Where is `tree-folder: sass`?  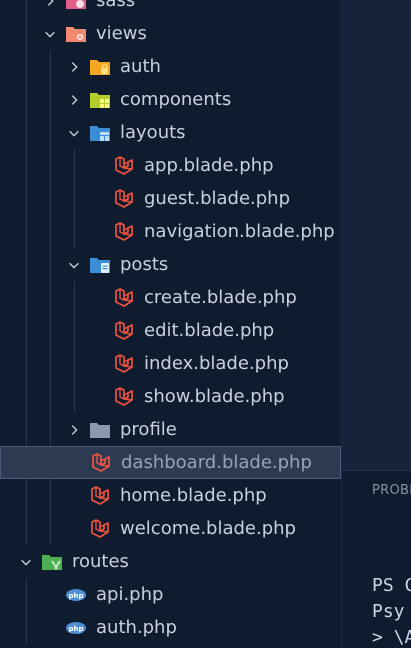
tree-folder: sass is located at coordinates (170, 8).